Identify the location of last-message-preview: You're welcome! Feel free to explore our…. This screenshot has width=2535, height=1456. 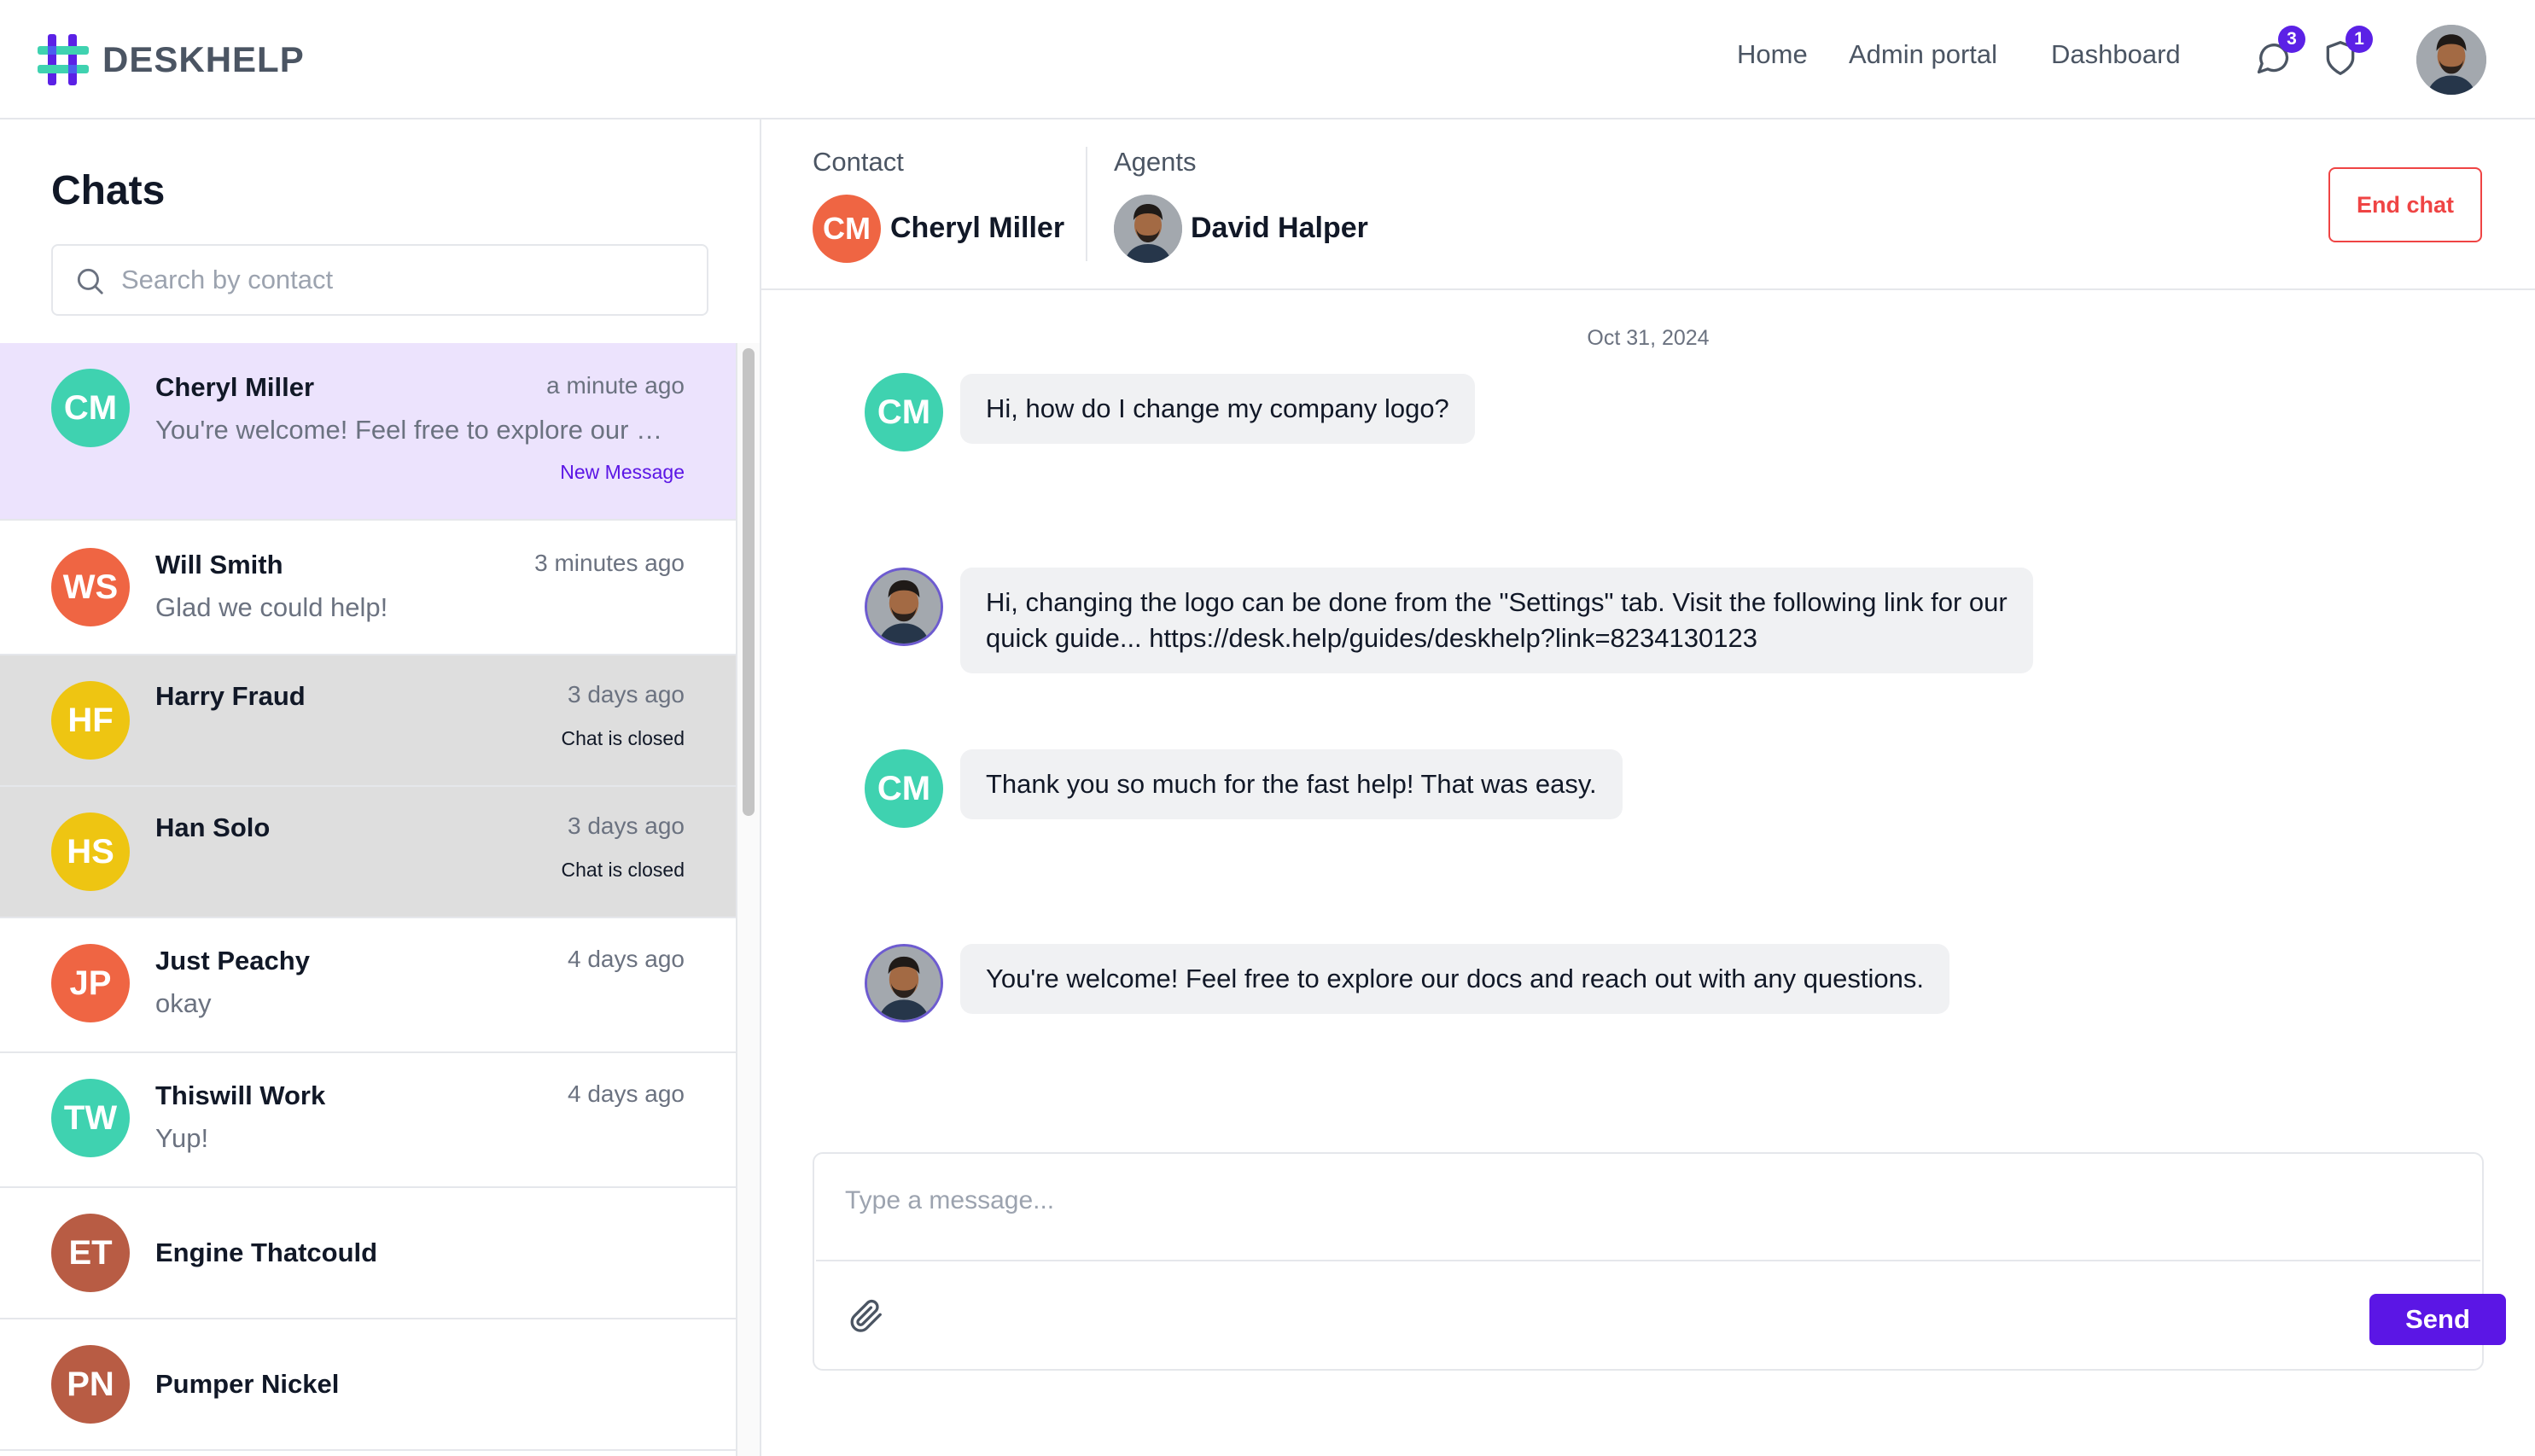
(415, 430).